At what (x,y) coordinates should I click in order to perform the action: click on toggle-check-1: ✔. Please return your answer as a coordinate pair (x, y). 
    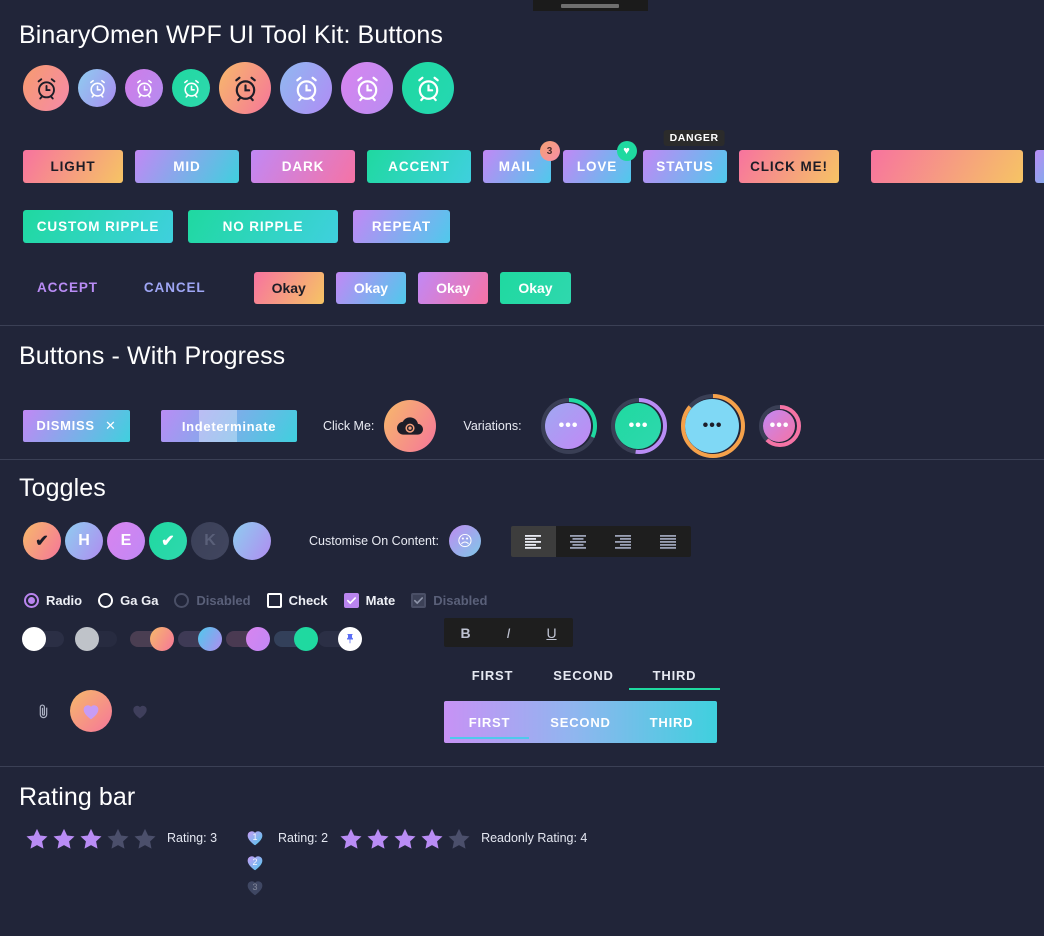
    Looking at the image, I should click on (42, 541).